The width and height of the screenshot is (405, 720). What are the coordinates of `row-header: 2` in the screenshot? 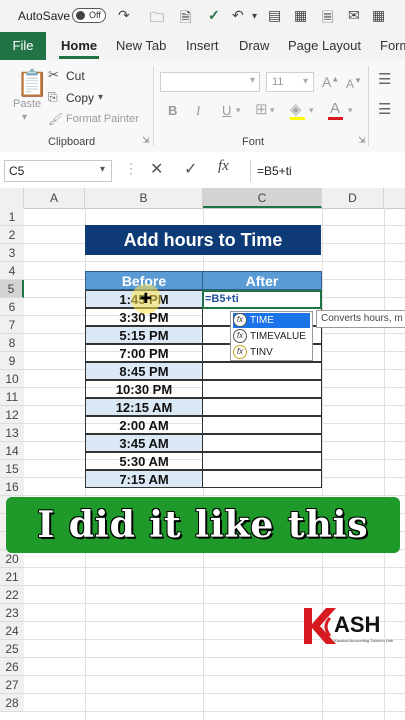 It's located at (12, 235).